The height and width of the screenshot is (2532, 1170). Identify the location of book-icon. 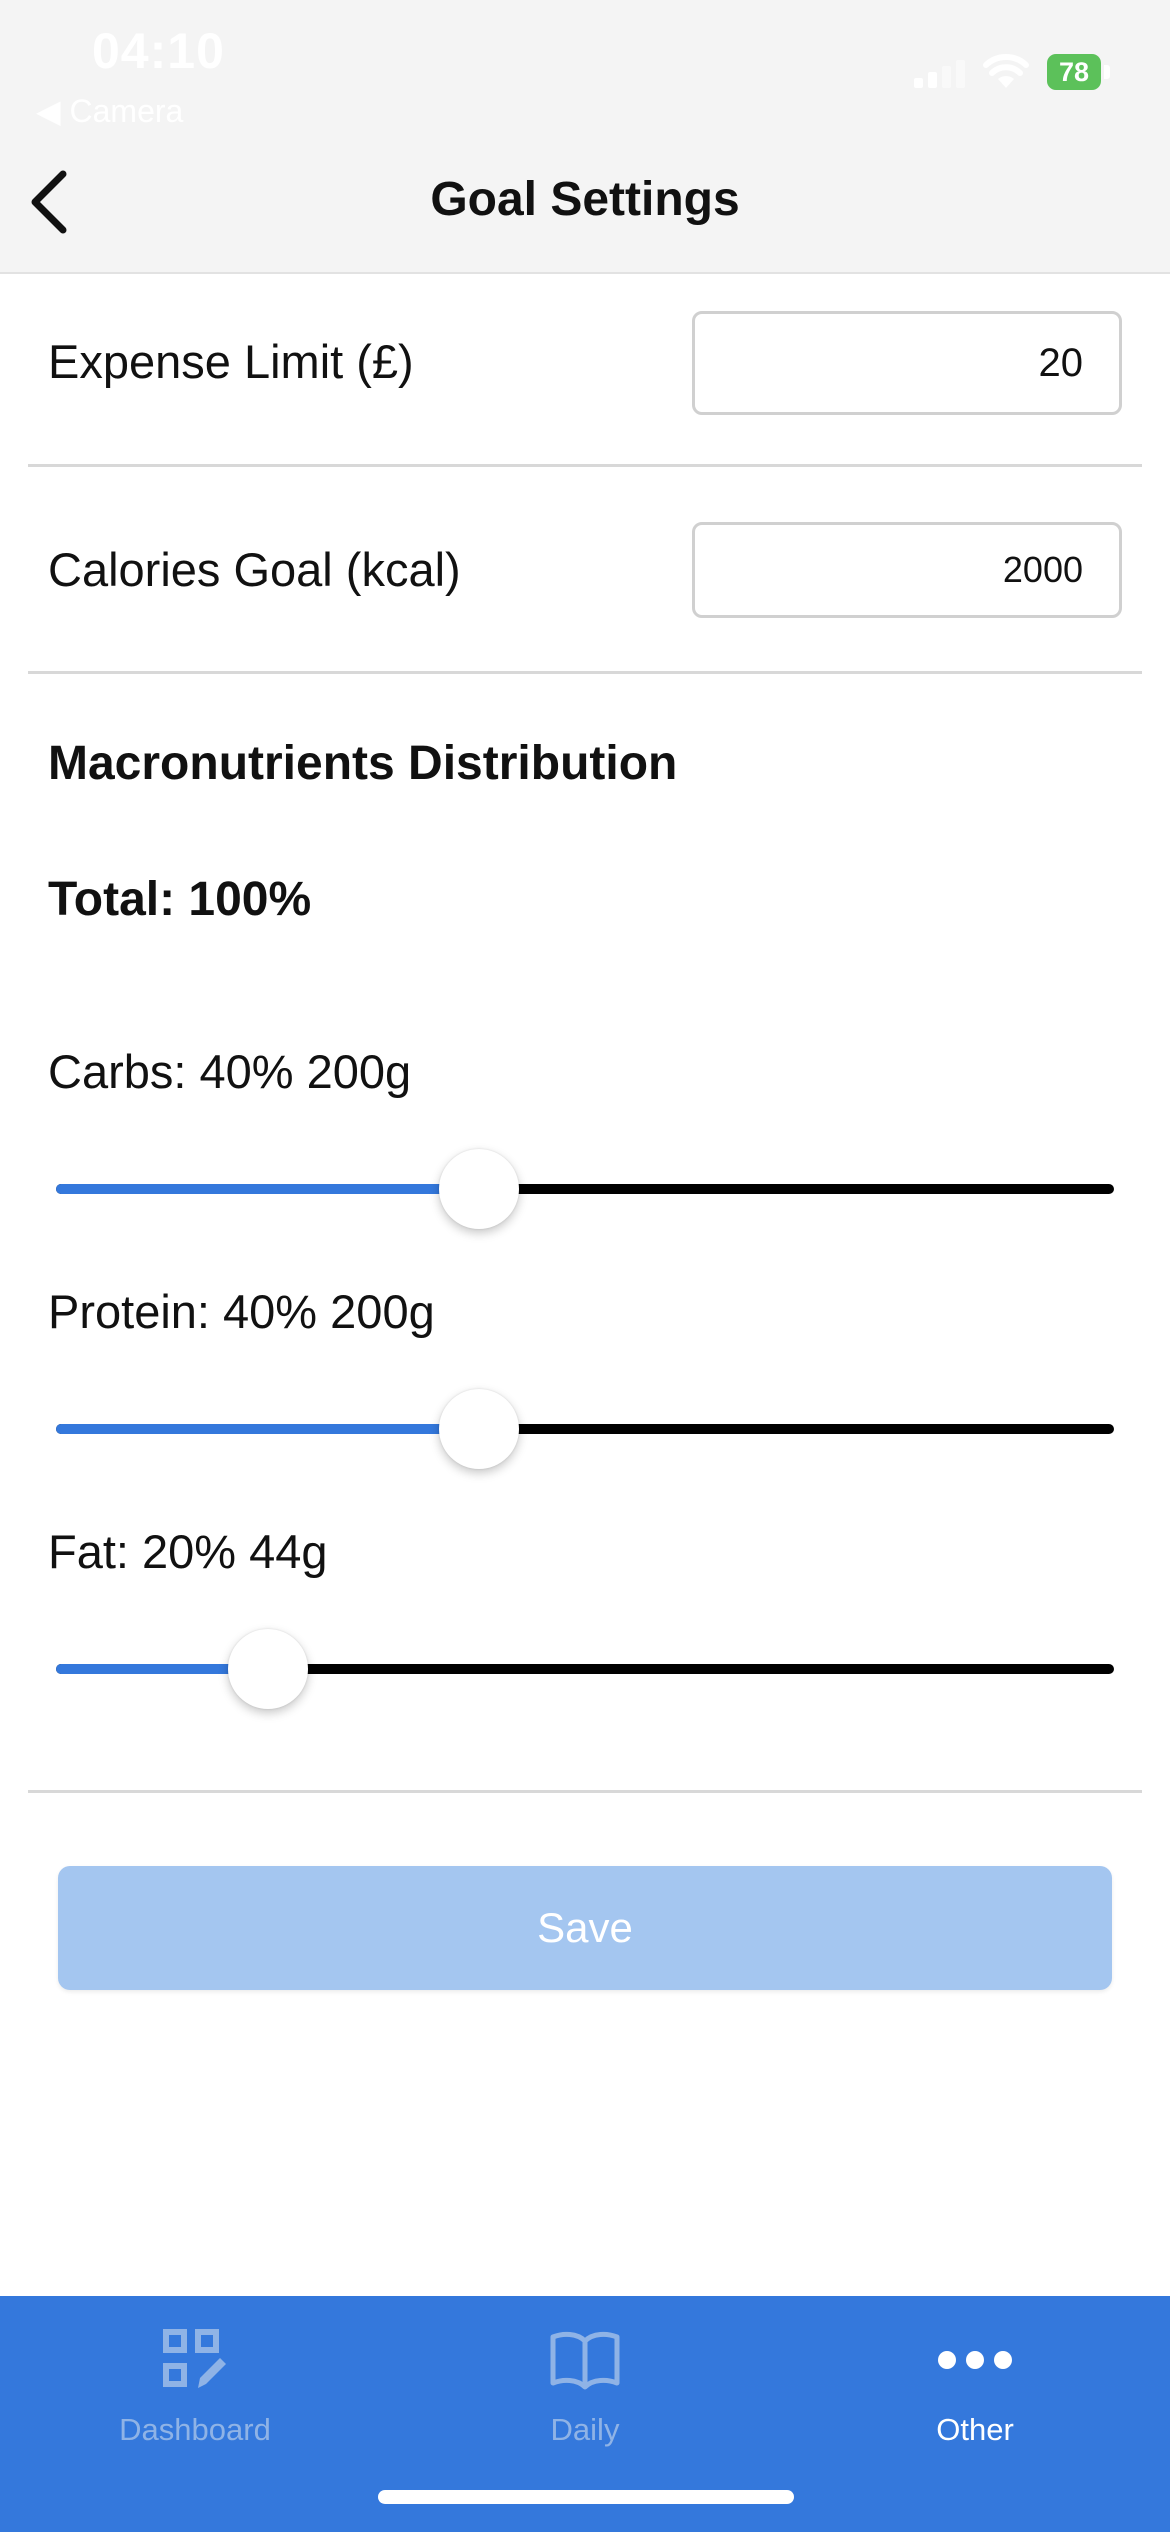
(585, 2360).